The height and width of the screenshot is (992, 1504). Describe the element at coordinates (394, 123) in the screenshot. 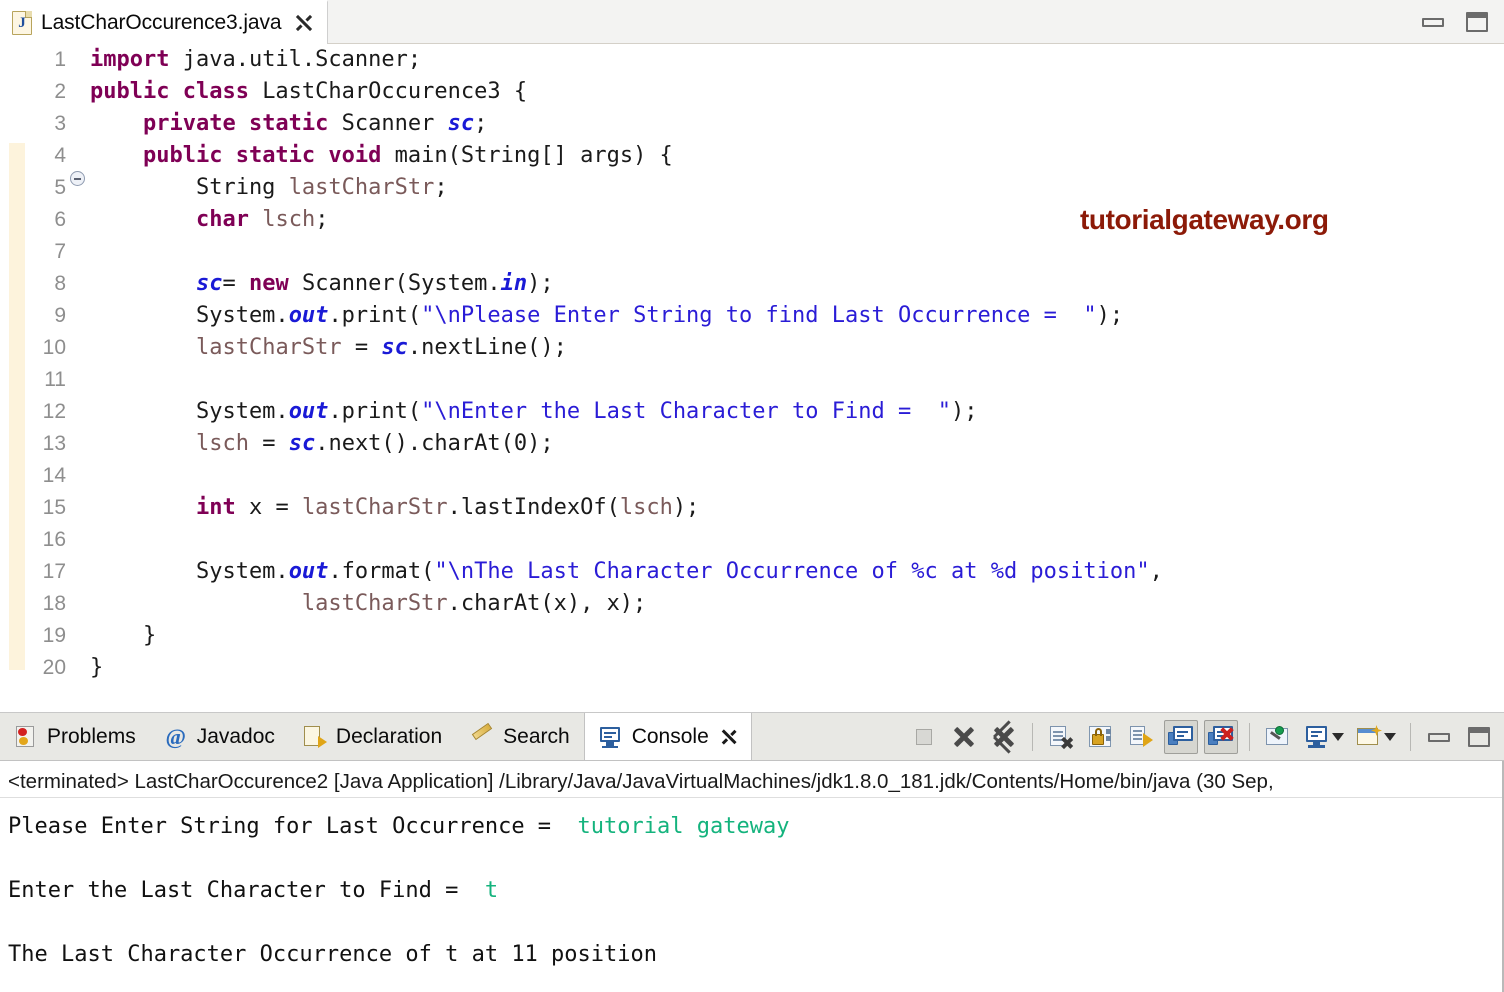

I see `code-token: Scanner` at that location.